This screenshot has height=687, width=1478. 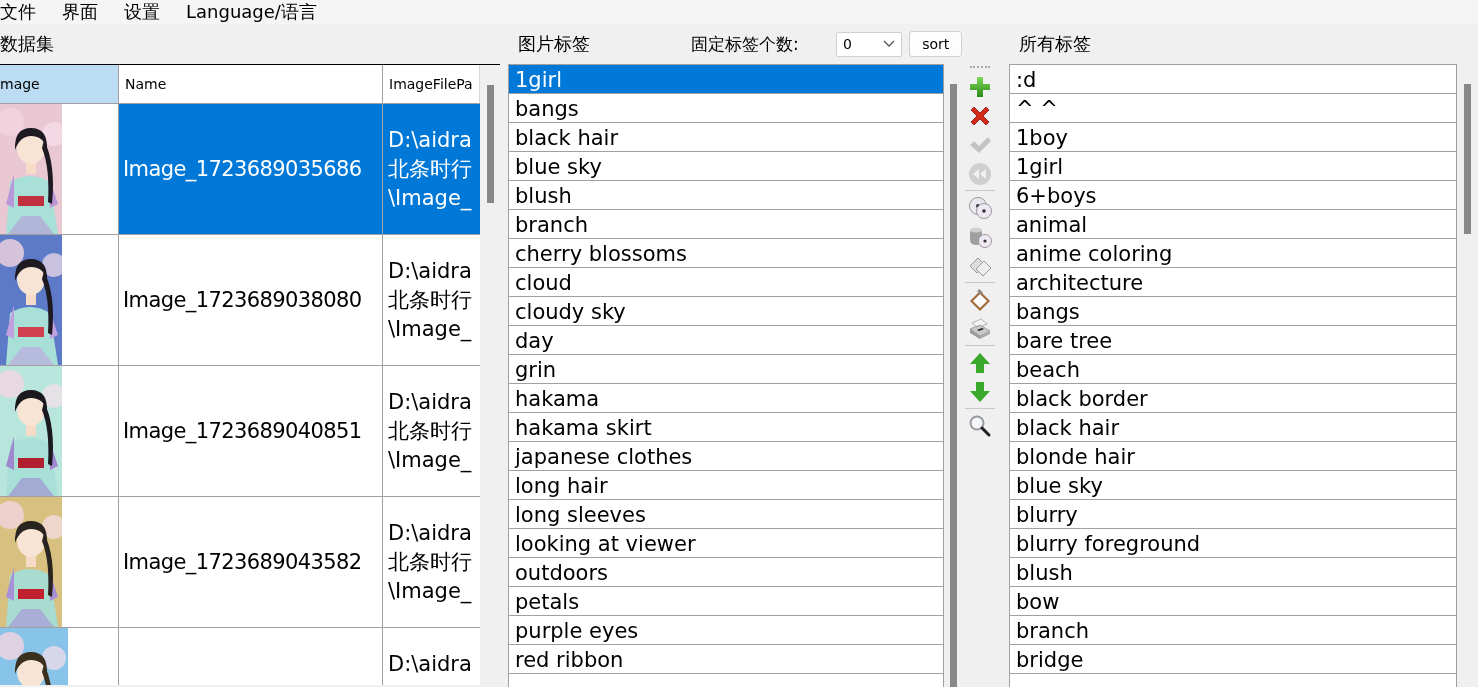 I want to click on tag-item: cloud, so click(x=726, y=282).